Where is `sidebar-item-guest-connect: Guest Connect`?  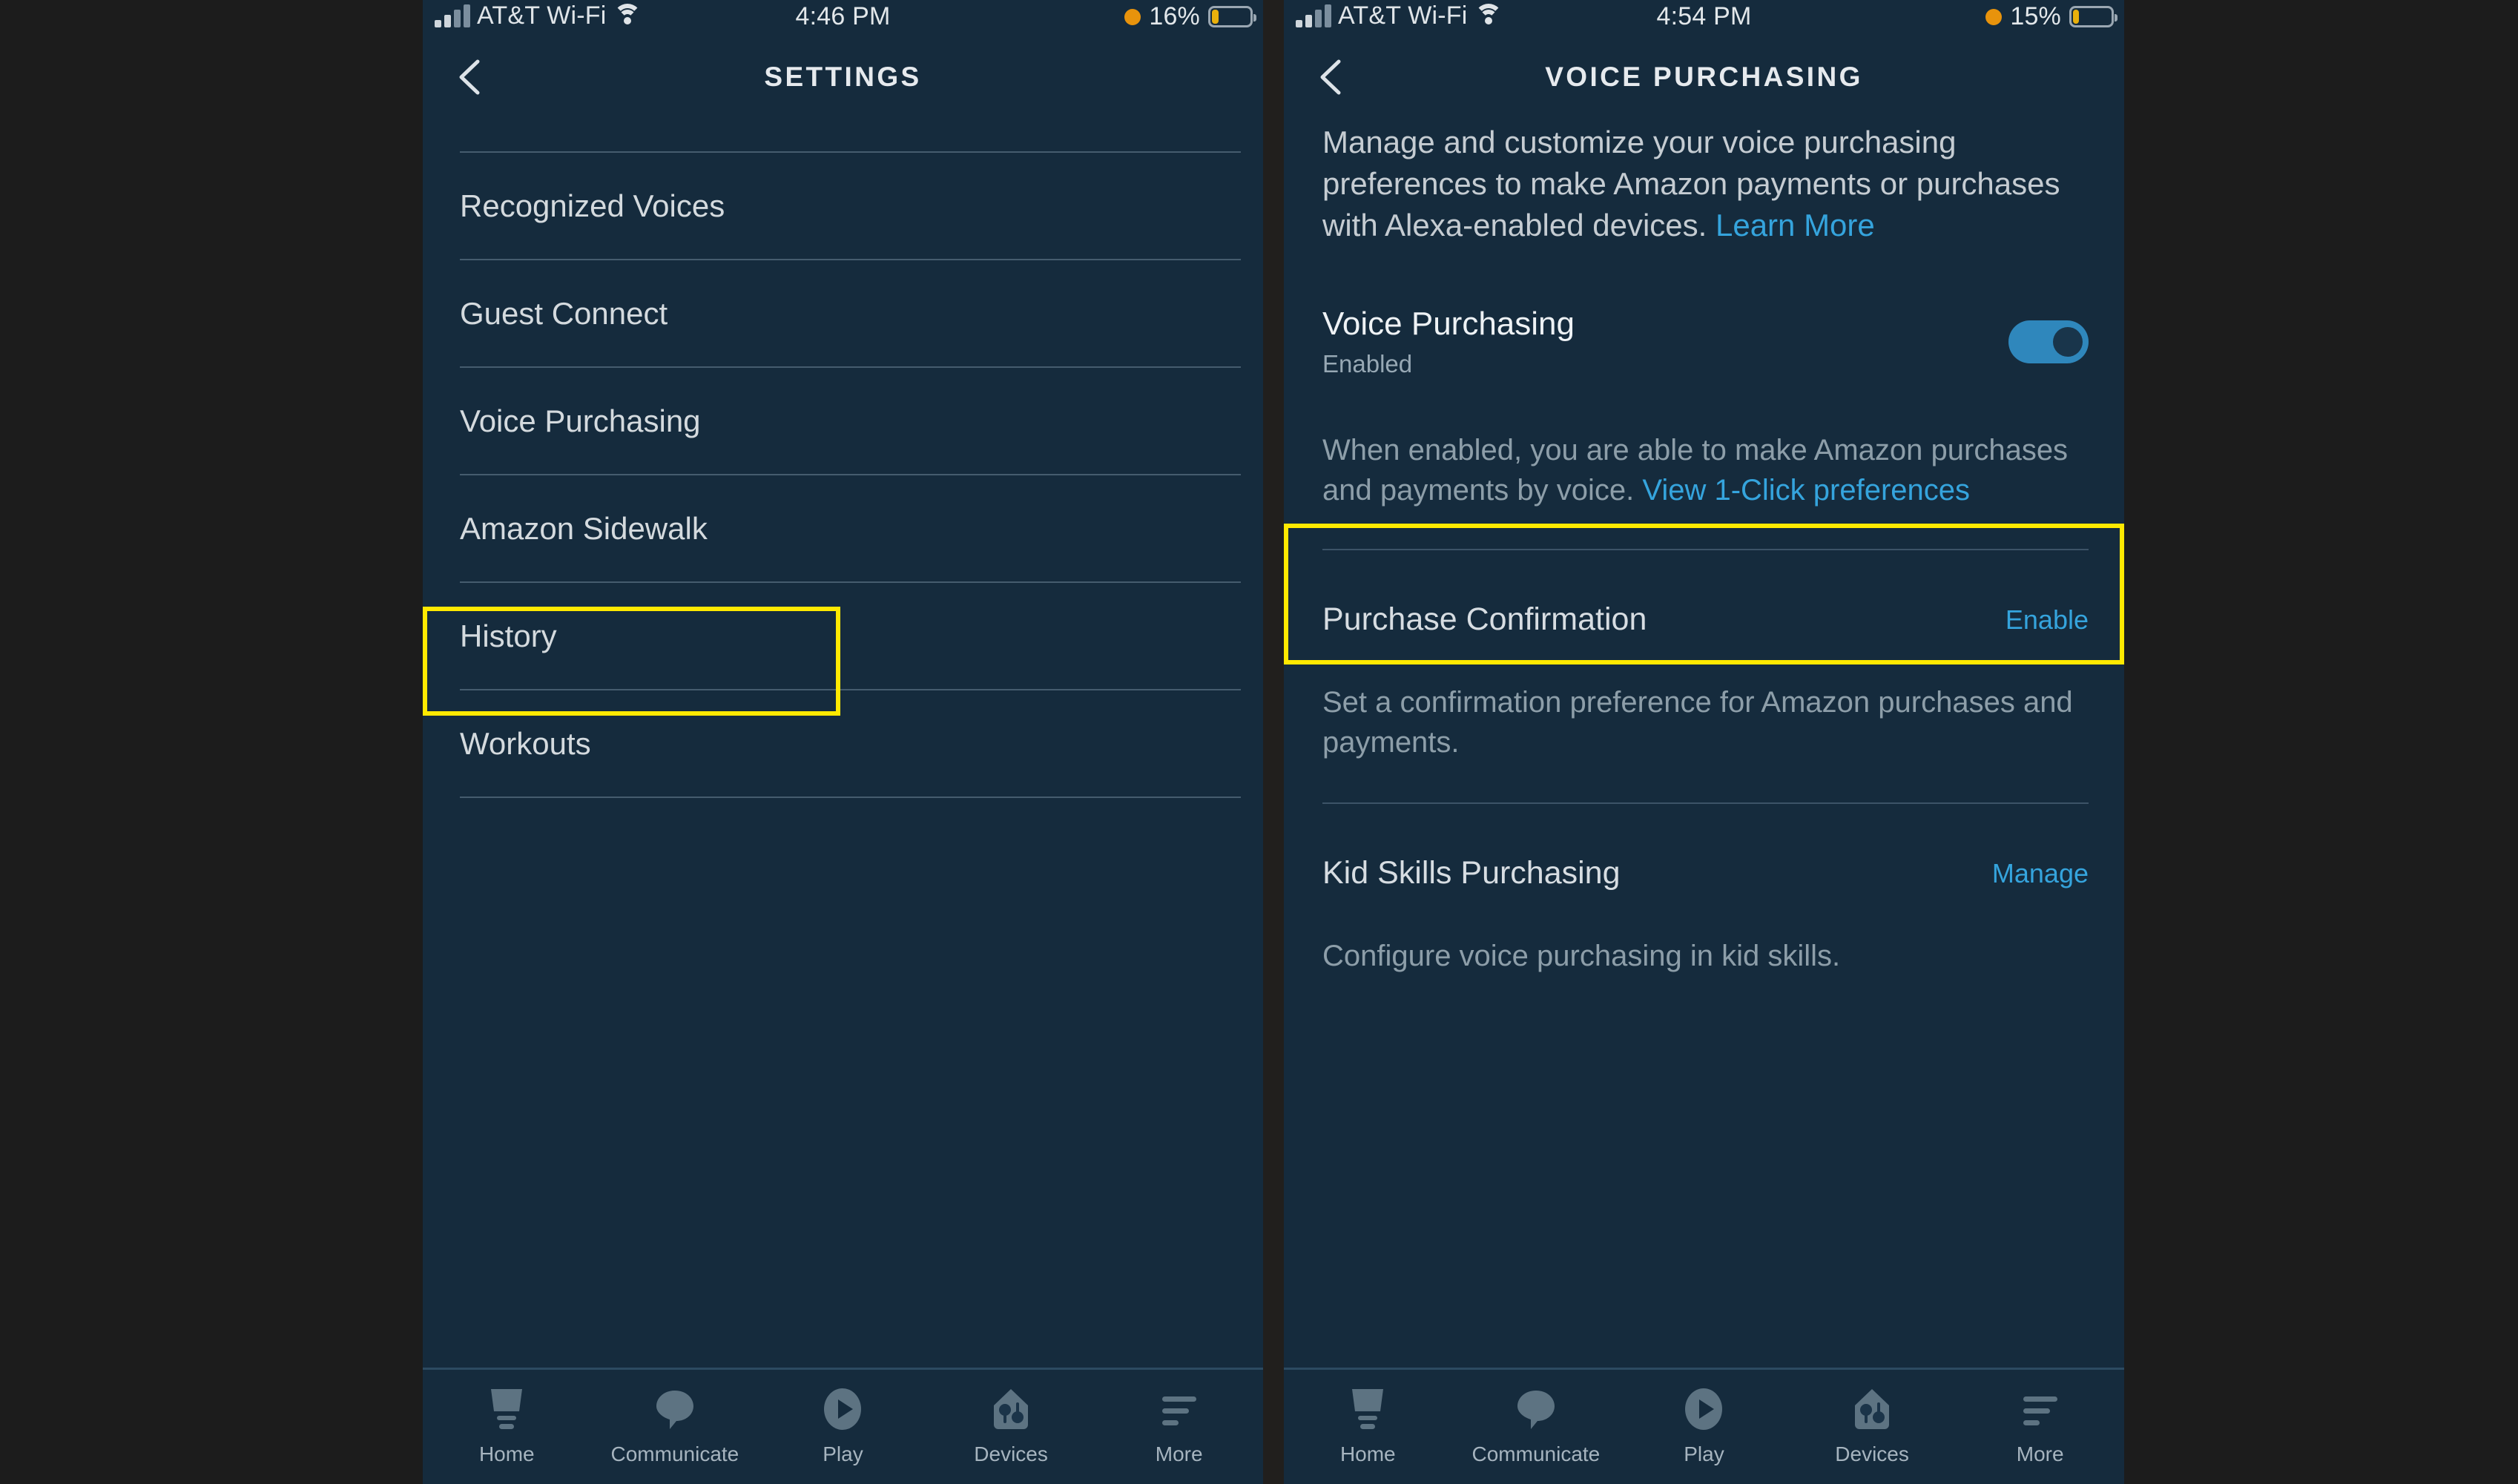
sidebar-item-guest-connect: Guest Connect is located at coordinates (843, 313).